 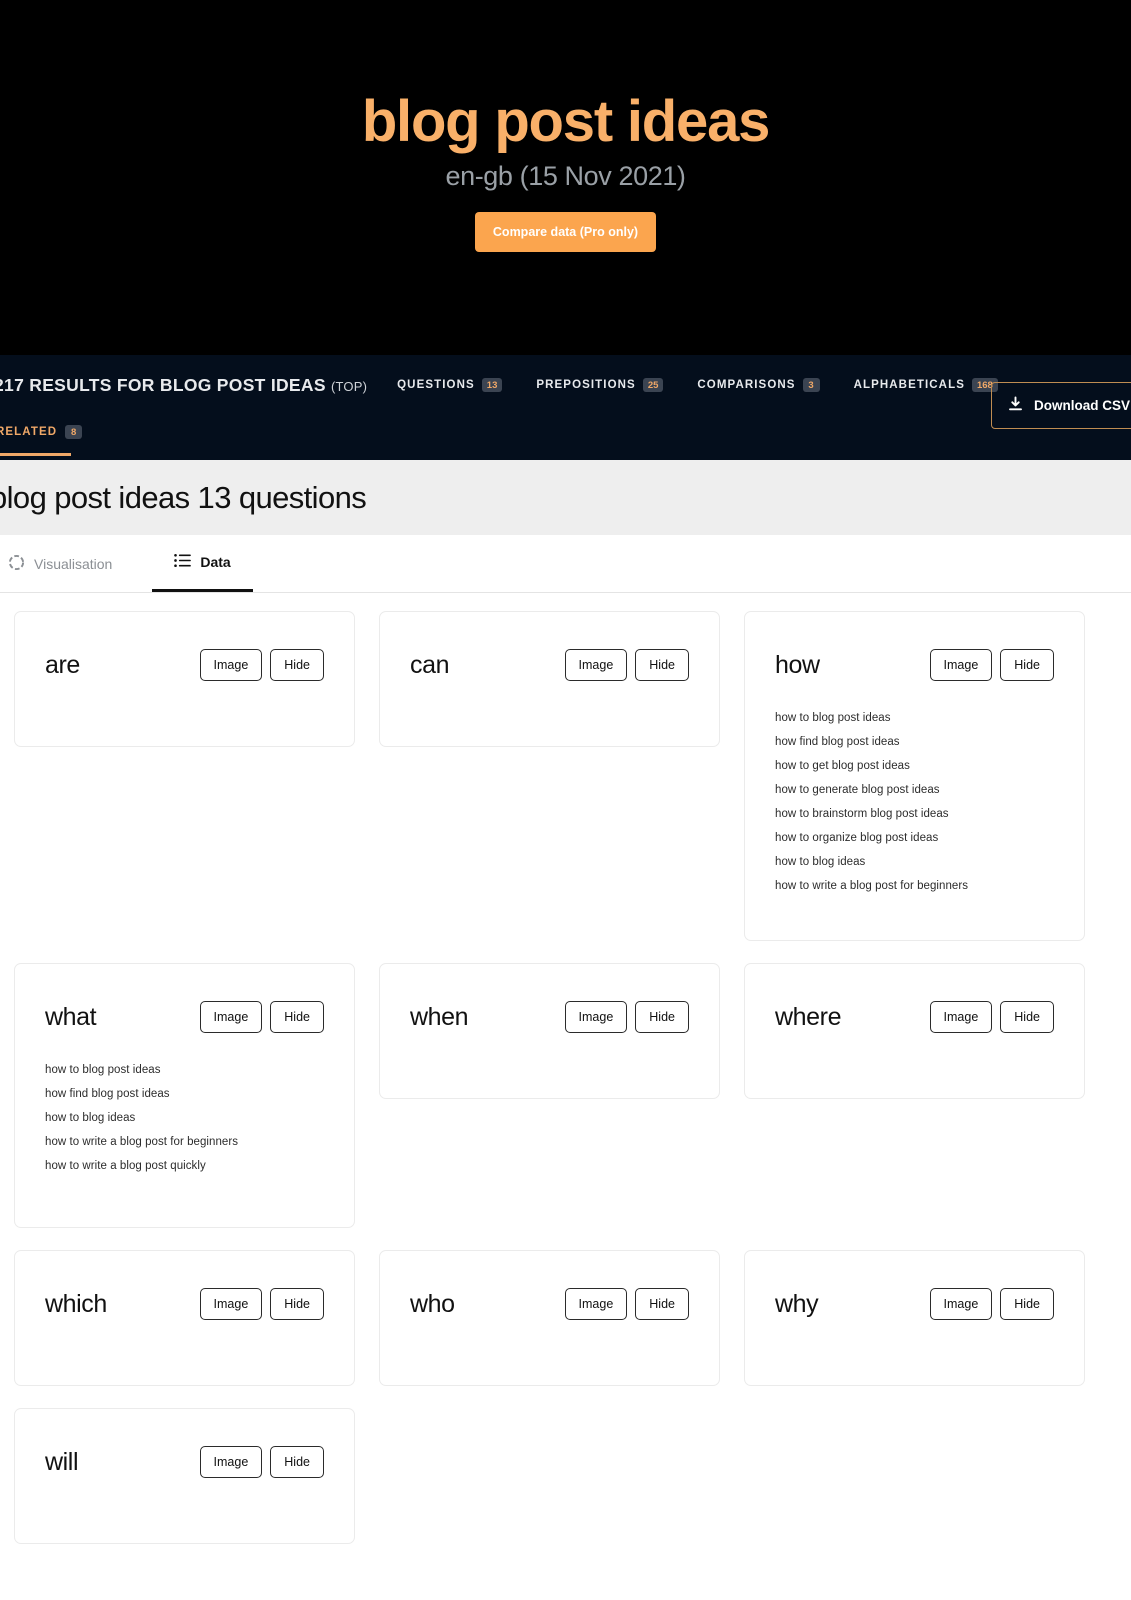 What do you see at coordinates (586, 385) in the screenshot?
I see `nav-tab-prepositions-label: PREPOSITIONS` at bounding box center [586, 385].